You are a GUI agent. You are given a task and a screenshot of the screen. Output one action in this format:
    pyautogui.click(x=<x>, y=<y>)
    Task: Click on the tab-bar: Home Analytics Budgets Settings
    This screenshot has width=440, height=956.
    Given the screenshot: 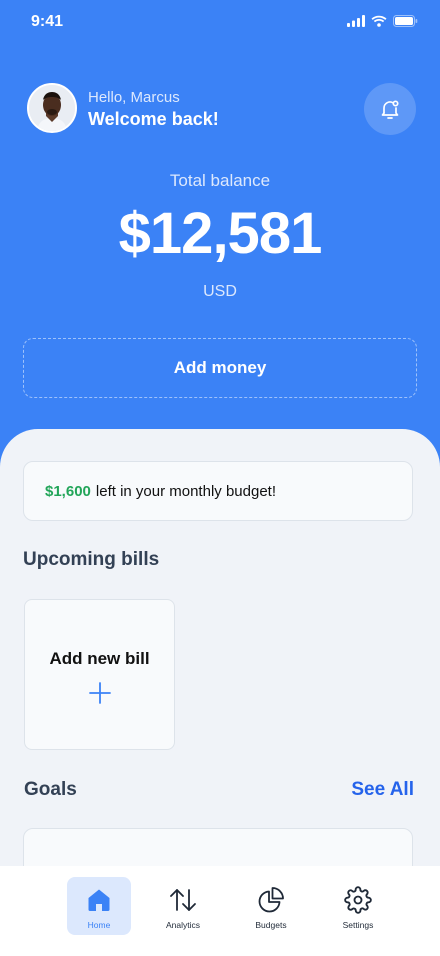 What is the action you would take?
    pyautogui.click(x=220, y=911)
    